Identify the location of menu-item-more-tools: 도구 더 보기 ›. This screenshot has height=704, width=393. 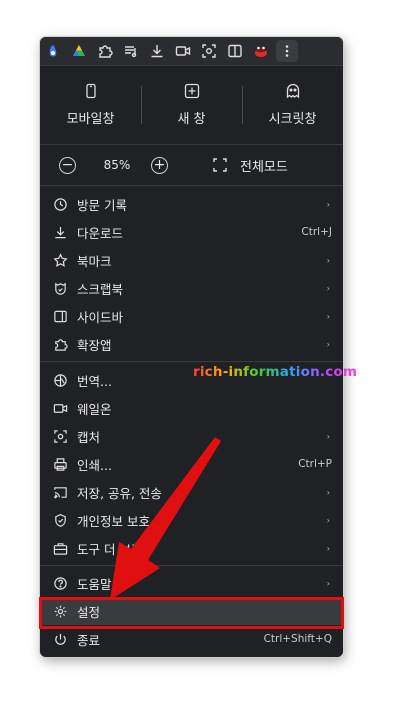
(191, 548).